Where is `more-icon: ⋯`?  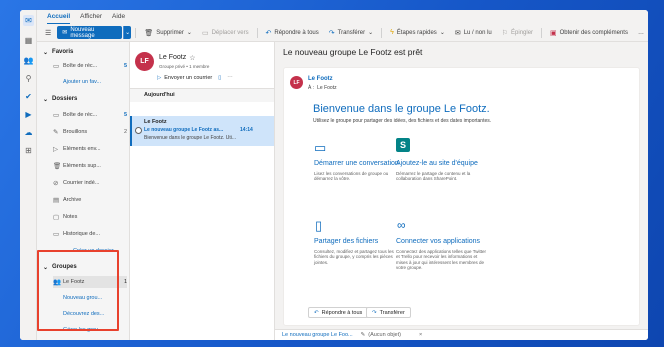
more-icon: ⋯ is located at coordinates (230, 78).